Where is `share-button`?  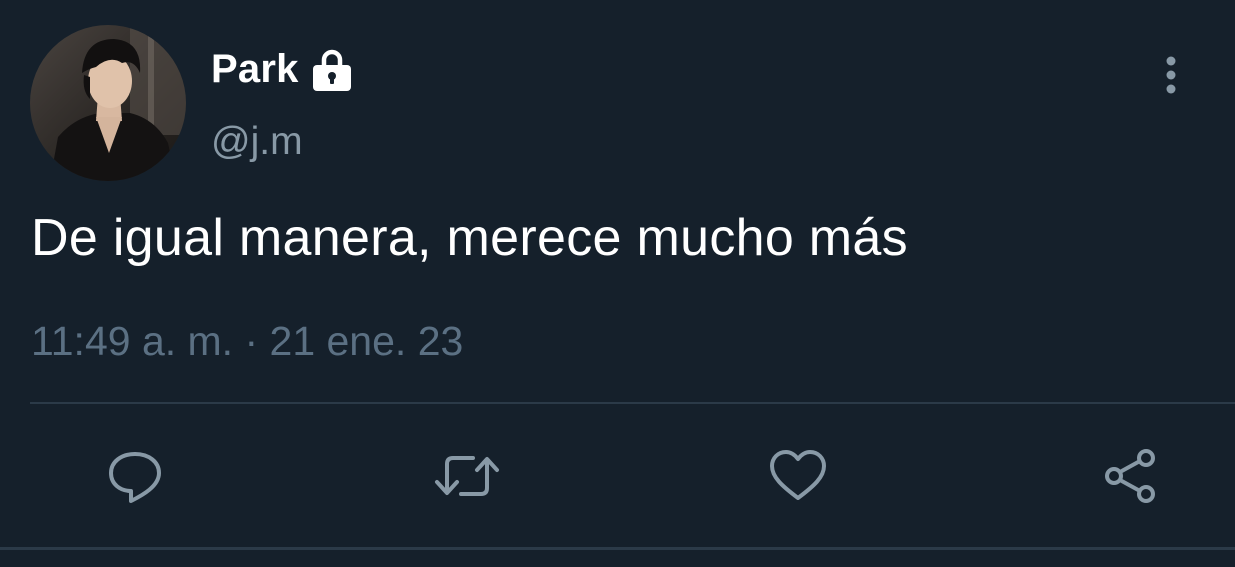
share-button is located at coordinates (1130, 476).